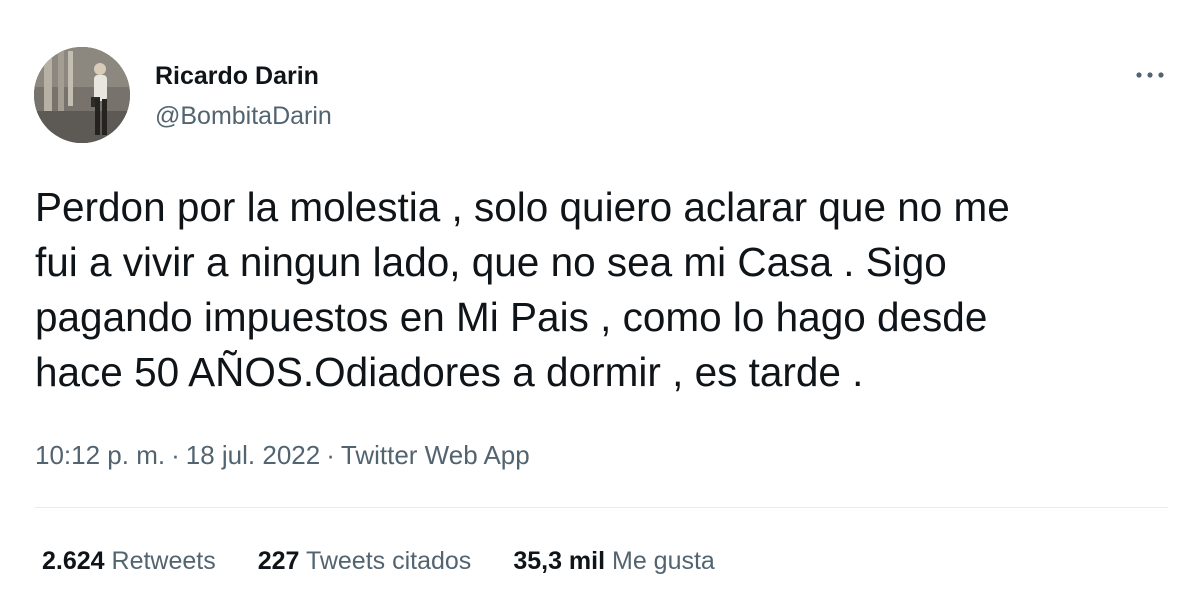 The image size is (1200, 609). Describe the element at coordinates (435, 455) in the screenshot. I see `tweet-source: Twitter Web App` at that location.